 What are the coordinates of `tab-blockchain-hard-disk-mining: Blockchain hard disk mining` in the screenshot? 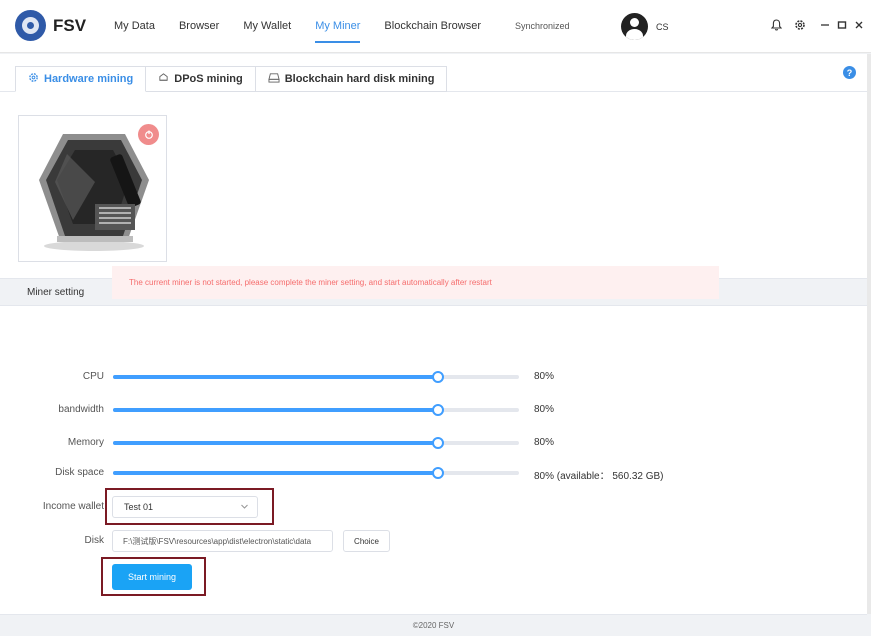 It's located at (351, 79).